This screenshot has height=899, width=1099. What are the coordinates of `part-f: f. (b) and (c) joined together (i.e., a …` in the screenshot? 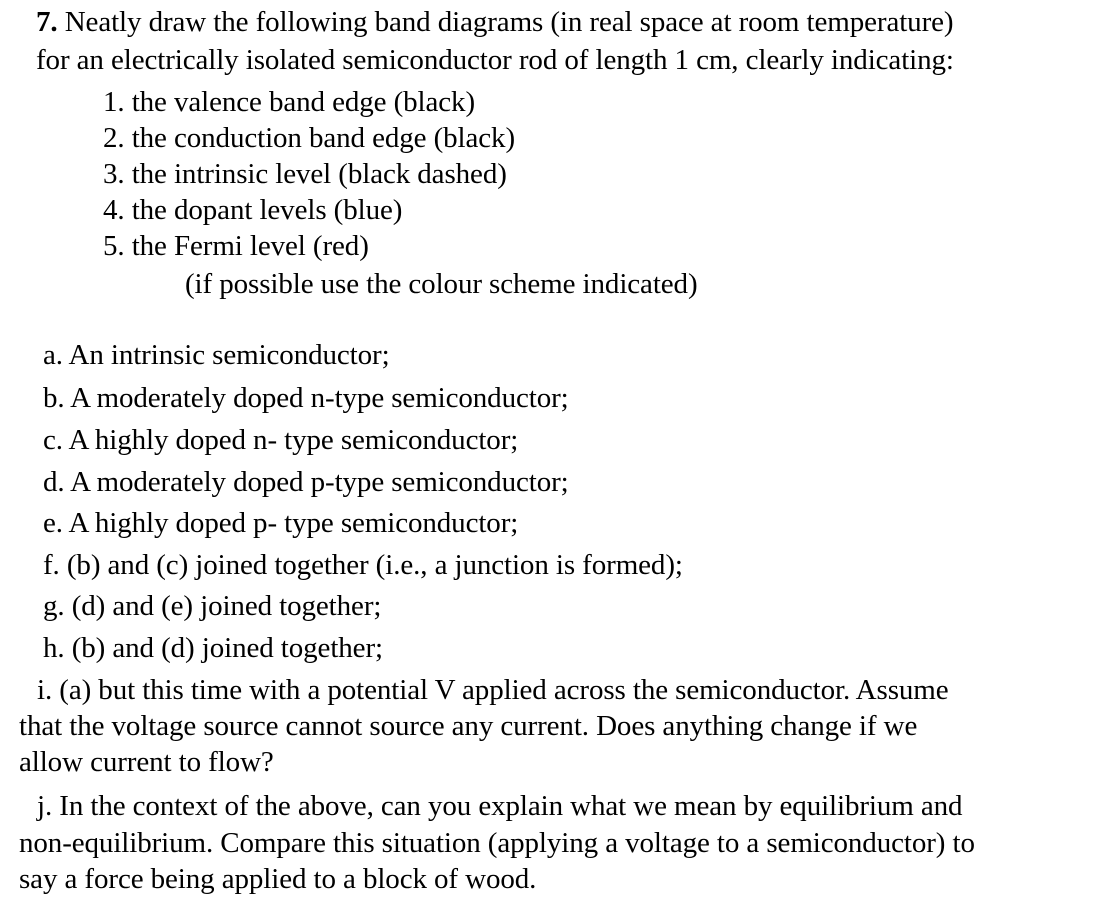 It's located at (363, 565).